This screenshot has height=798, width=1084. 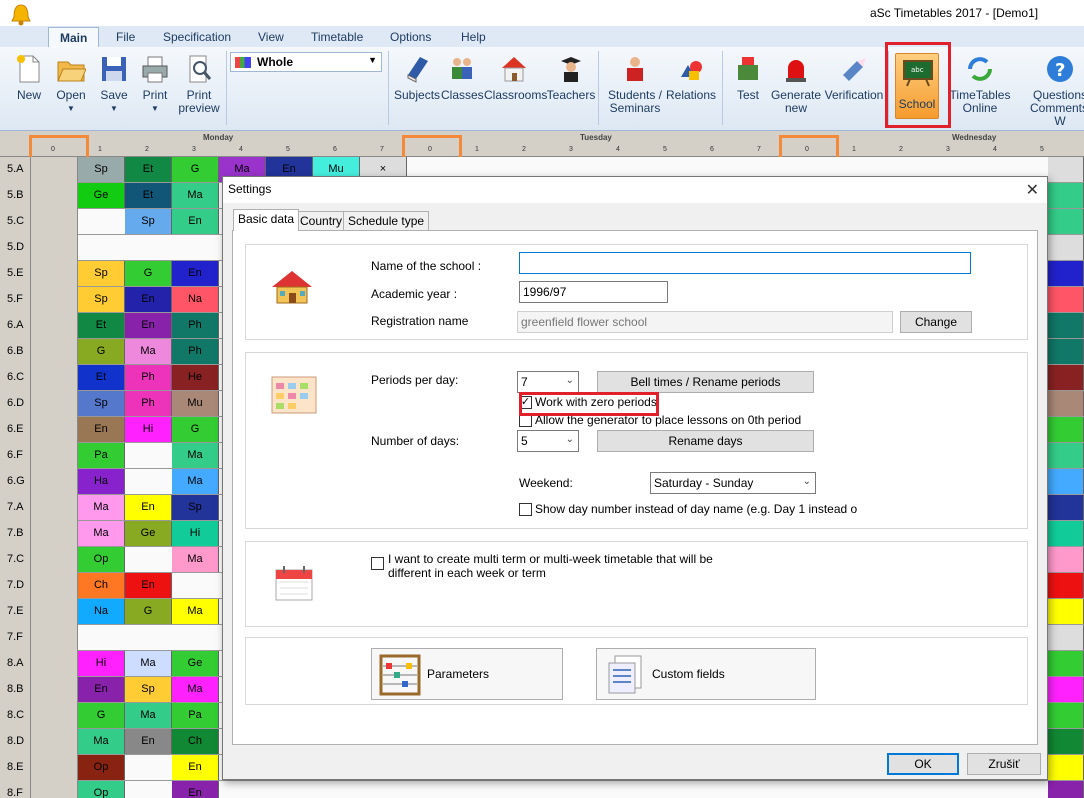 I want to click on show-day-number-checkbox, so click(x=525, y=509).